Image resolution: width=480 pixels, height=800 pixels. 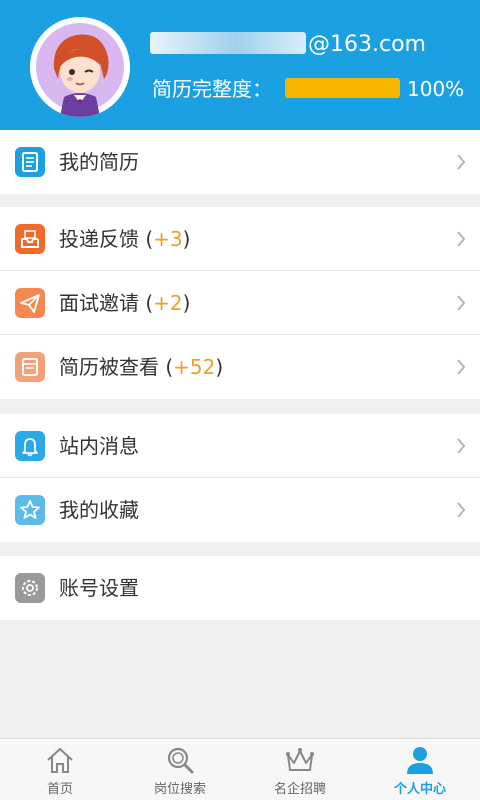 I want to click on viewed-resume-icon, so click(x=30, y=367).